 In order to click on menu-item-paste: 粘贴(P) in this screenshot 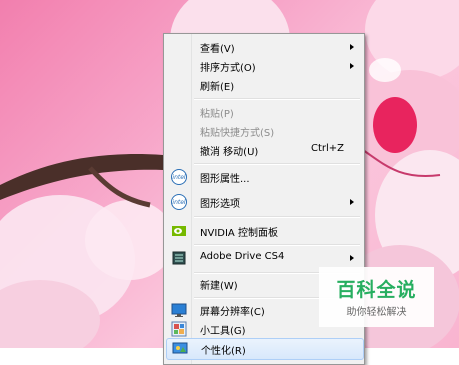, I will do `click(264, 112)`.